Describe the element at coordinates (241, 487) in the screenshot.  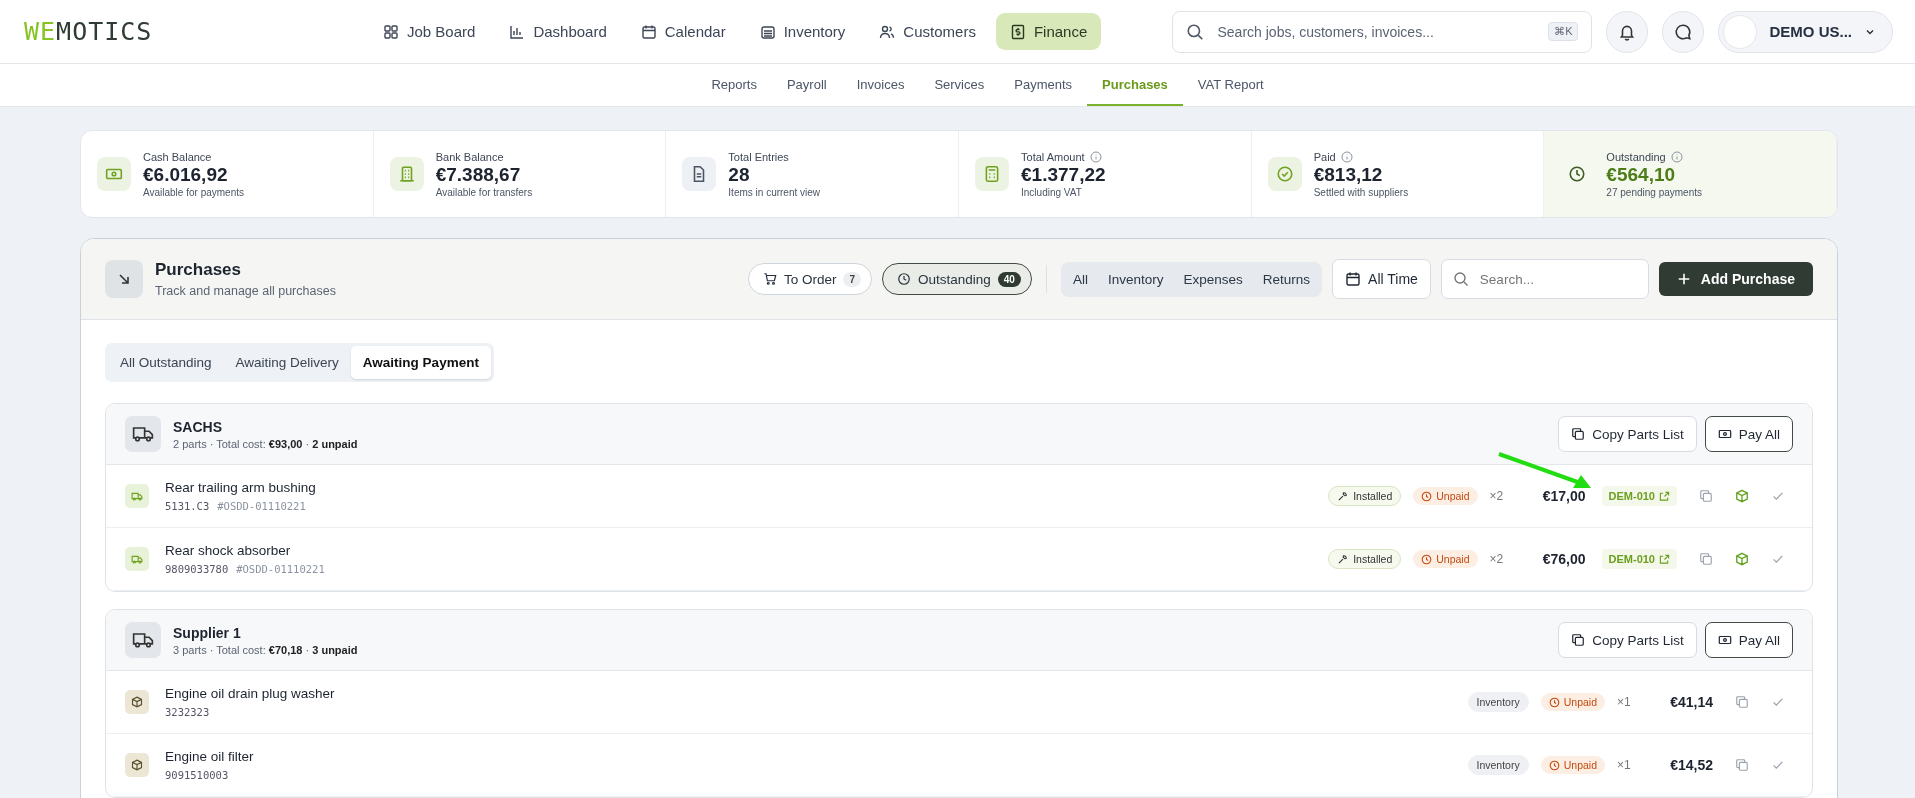
I see `part-name: Rear trailing arm bushing` at that location.